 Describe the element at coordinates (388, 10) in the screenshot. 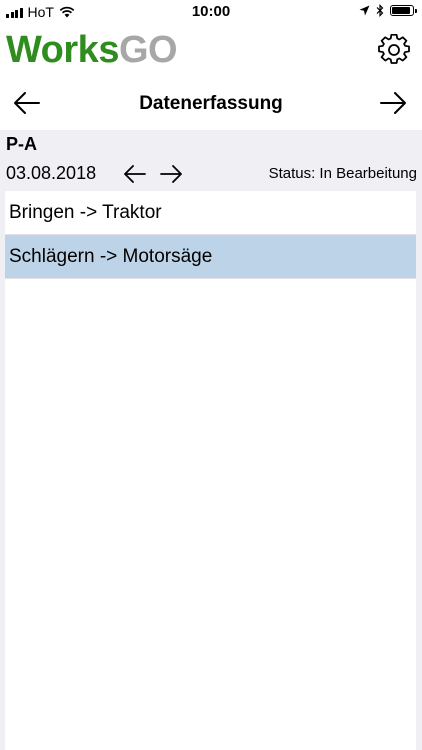

I see `status-bar-right` at that location.